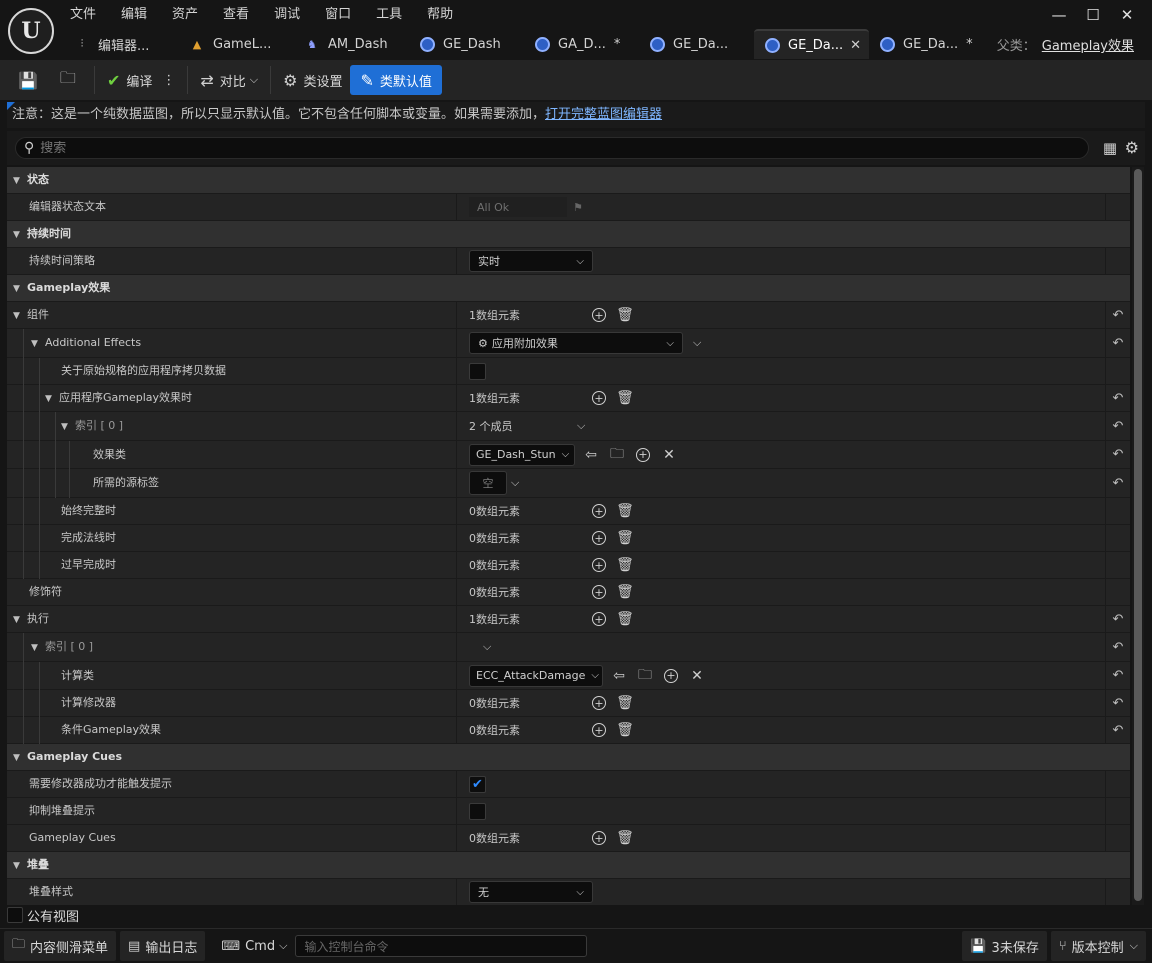 Image resolution: width=1152 pixels, height=963 pixels. Describe the element at coordinates (60, 946) in the screenshot. I see `content-drawer-button: 🗀 内容侧滑菜单` at that location.